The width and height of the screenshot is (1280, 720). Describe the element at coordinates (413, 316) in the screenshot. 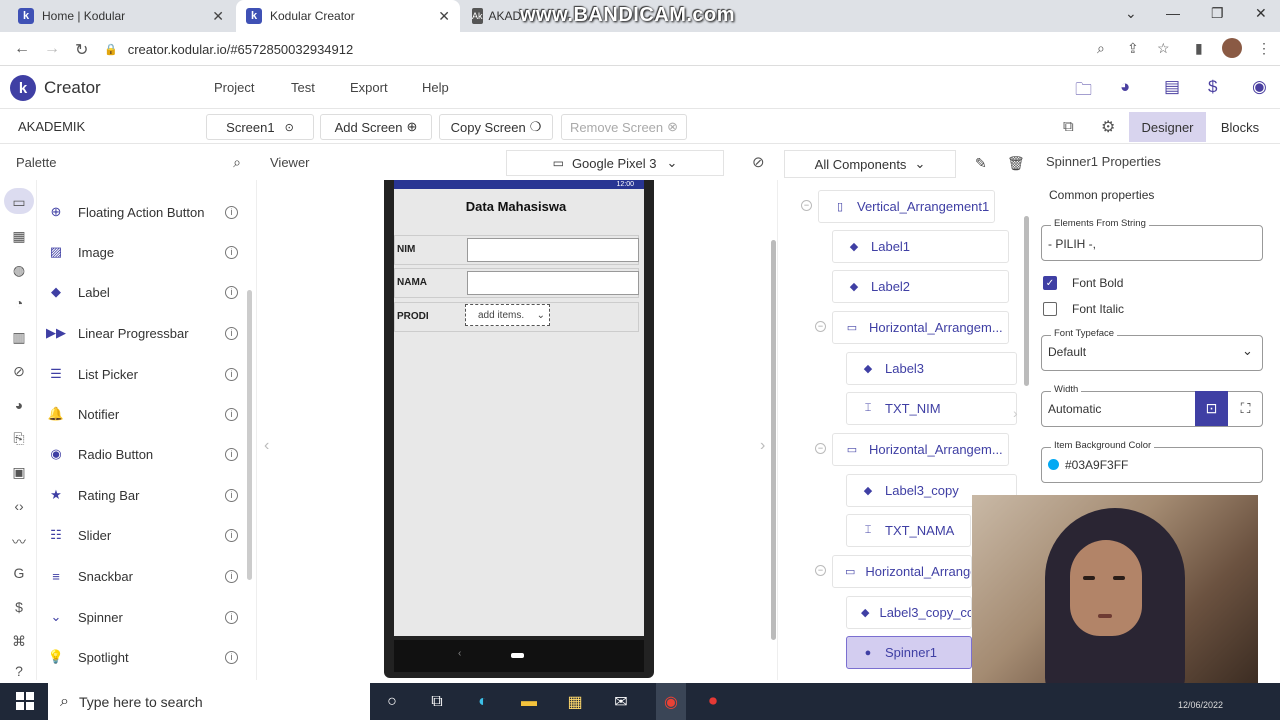

I see `prodi-label: PRODI` at that location.